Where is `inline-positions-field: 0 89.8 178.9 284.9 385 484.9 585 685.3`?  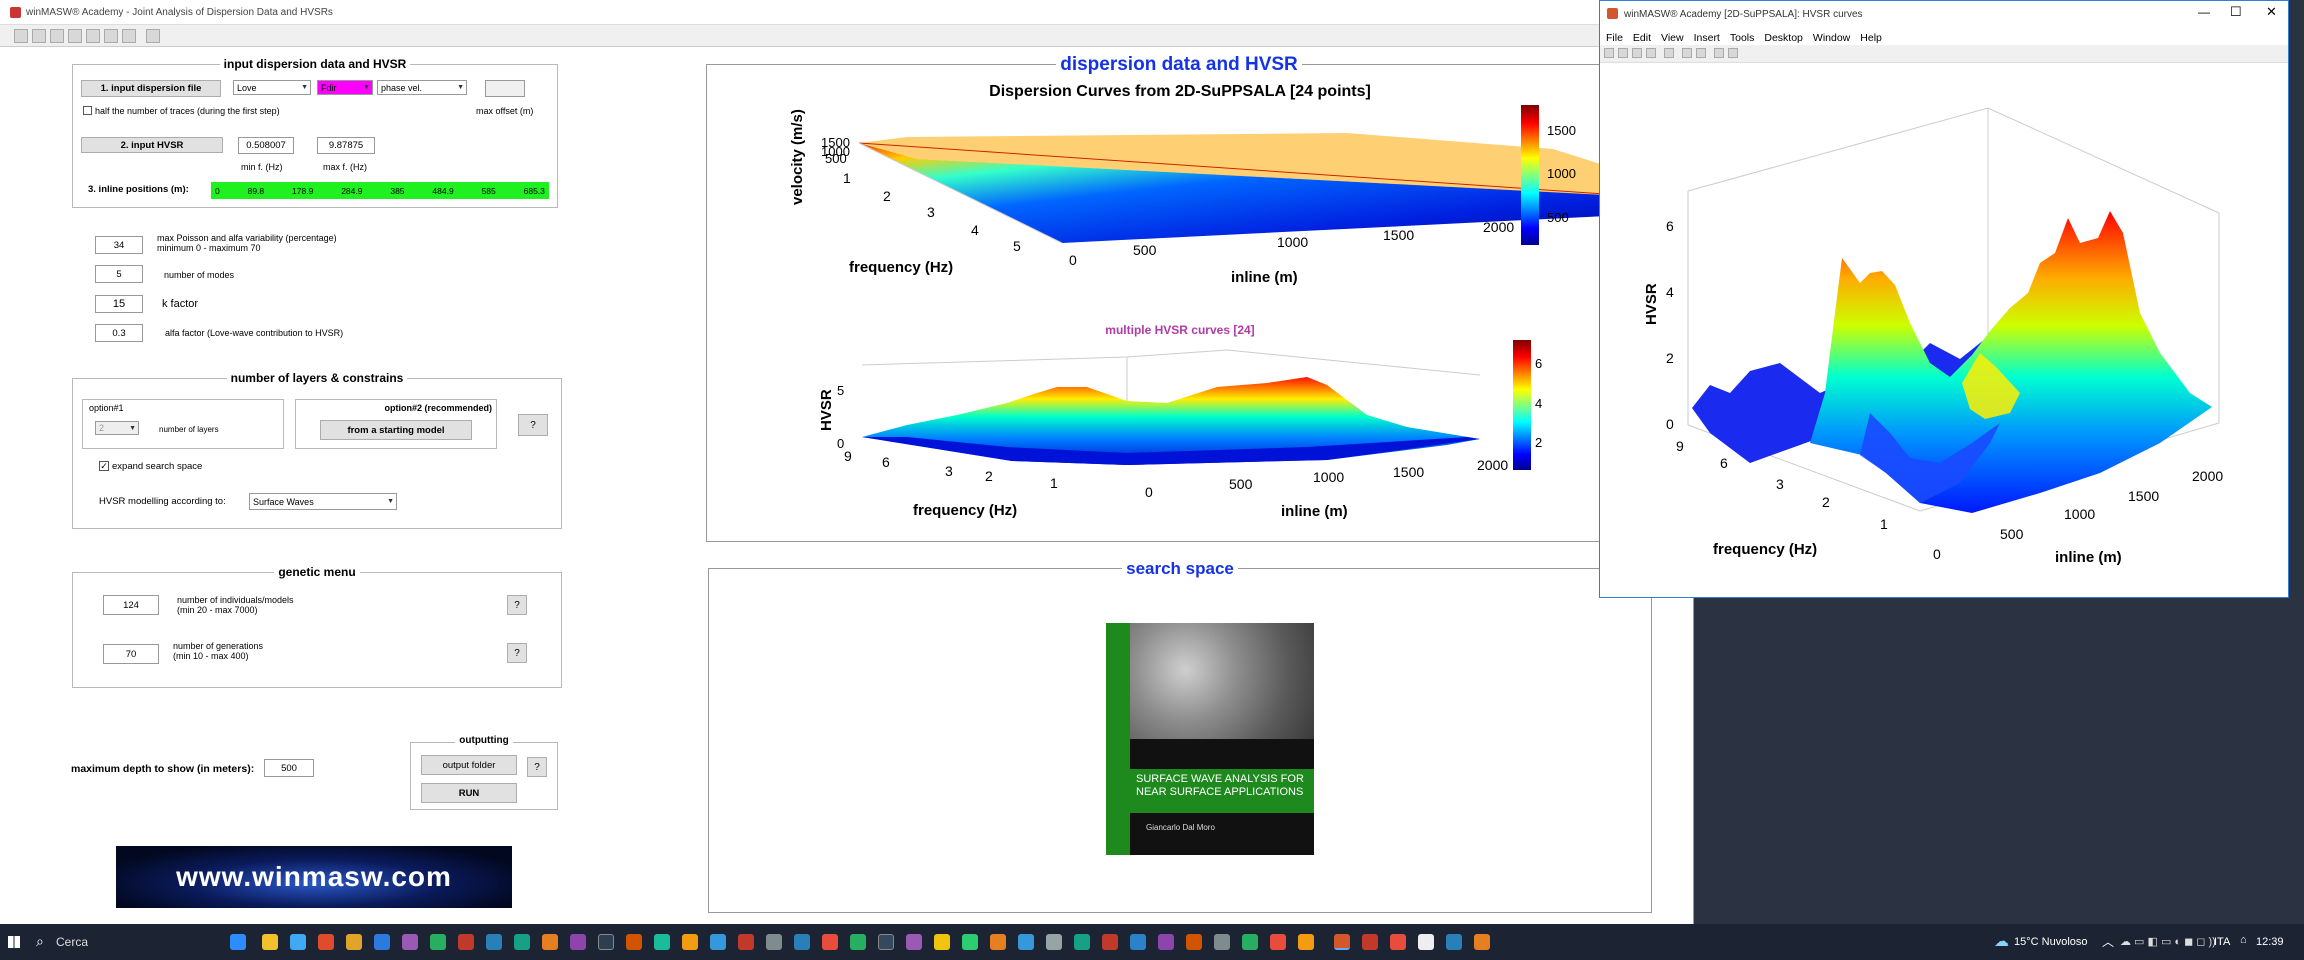
inline-positions-field: 0 89.8 178.9 284.9 385 484.9 585 685.3 is located at coordinates (380, 190).